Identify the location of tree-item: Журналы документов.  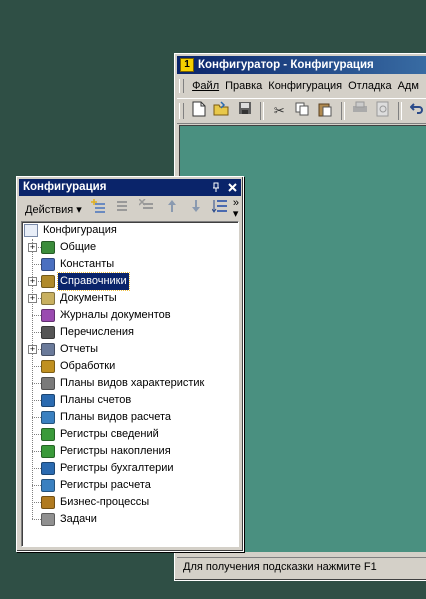
(130, 315).